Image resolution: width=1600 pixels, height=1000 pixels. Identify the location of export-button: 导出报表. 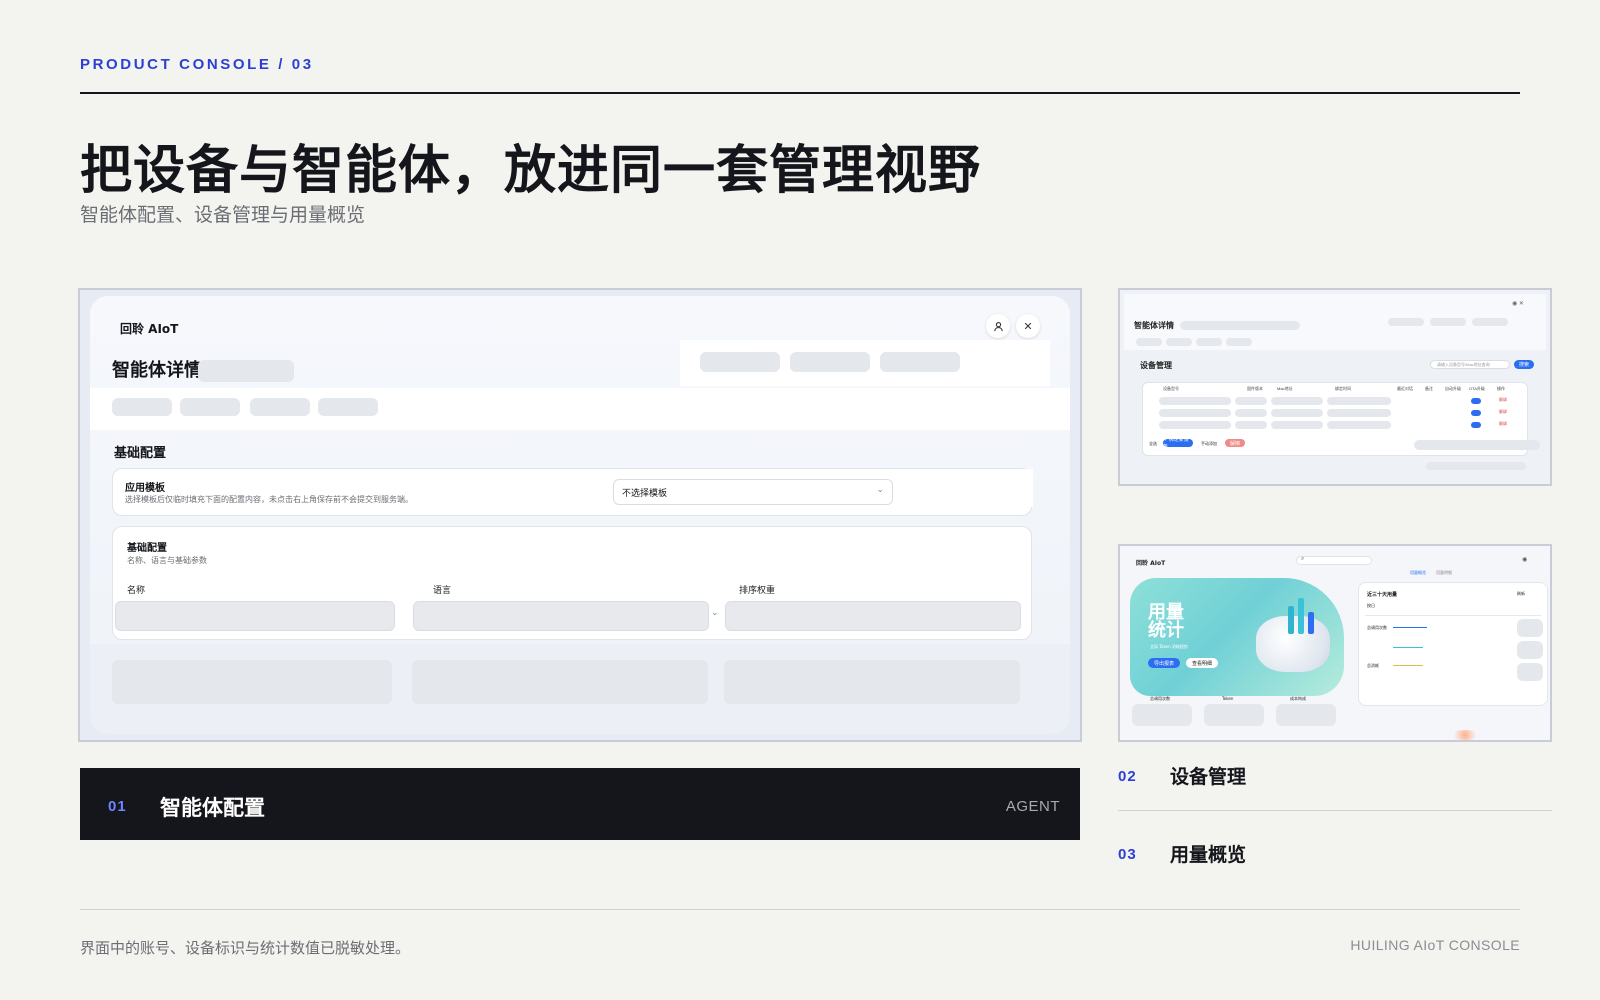
(1164, 663).